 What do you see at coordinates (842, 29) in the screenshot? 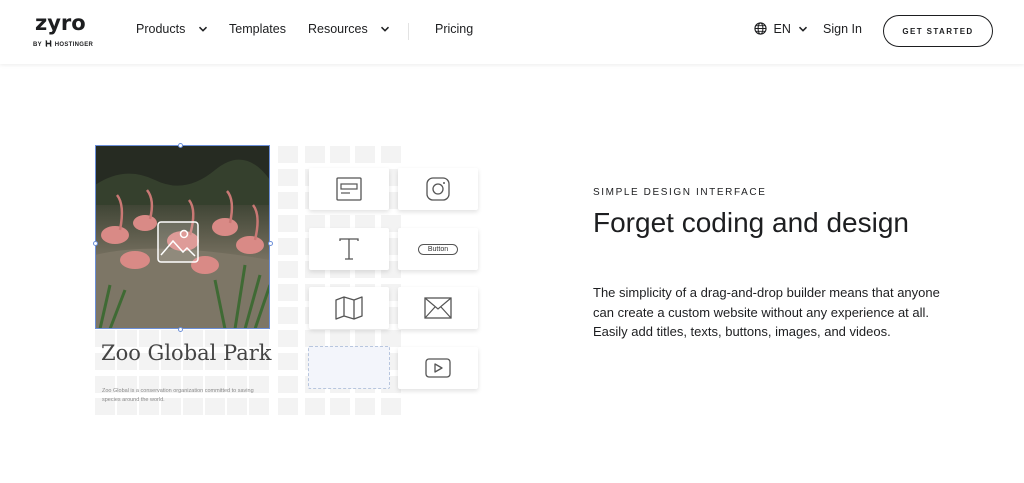
I see `sign-in-link: Sign In` at bounding box center [842, 29].